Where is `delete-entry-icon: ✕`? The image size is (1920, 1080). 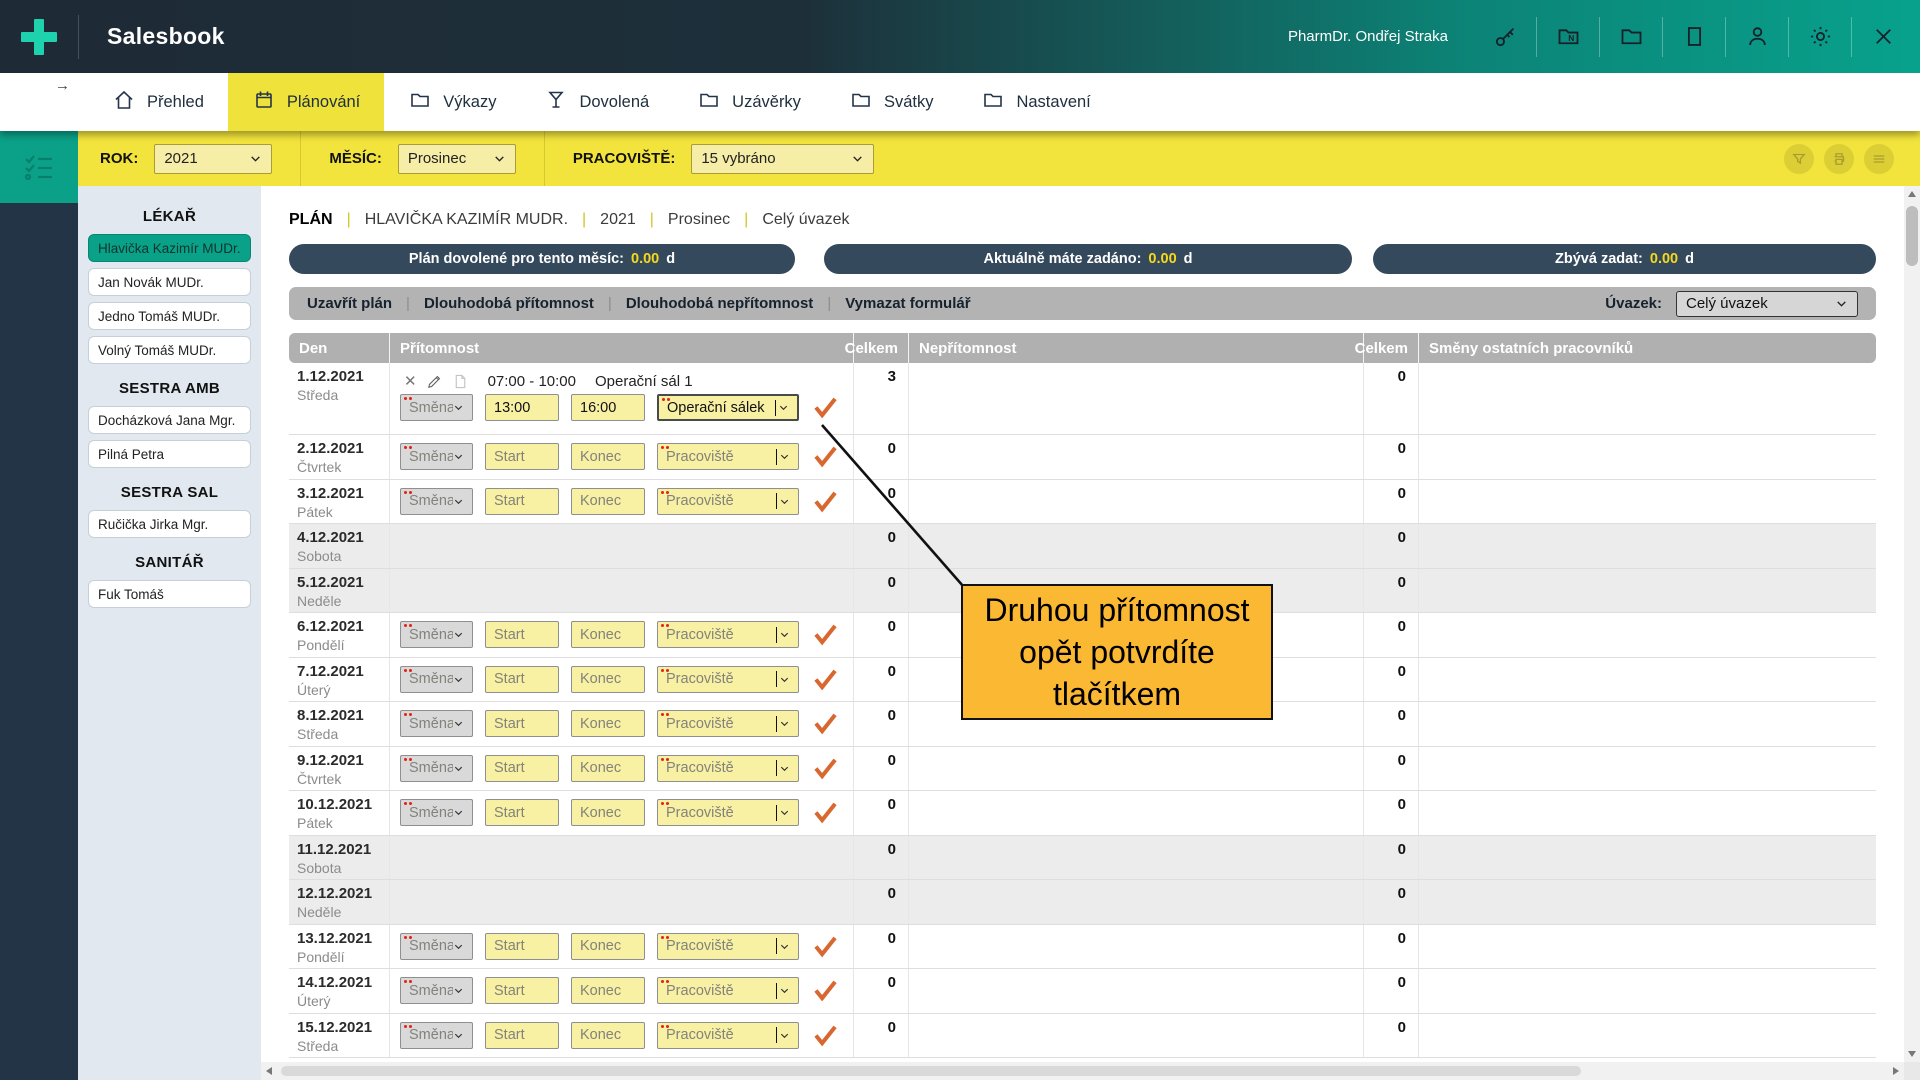 delete-entry-icon: ✕ is located at coordinates (410, 381).